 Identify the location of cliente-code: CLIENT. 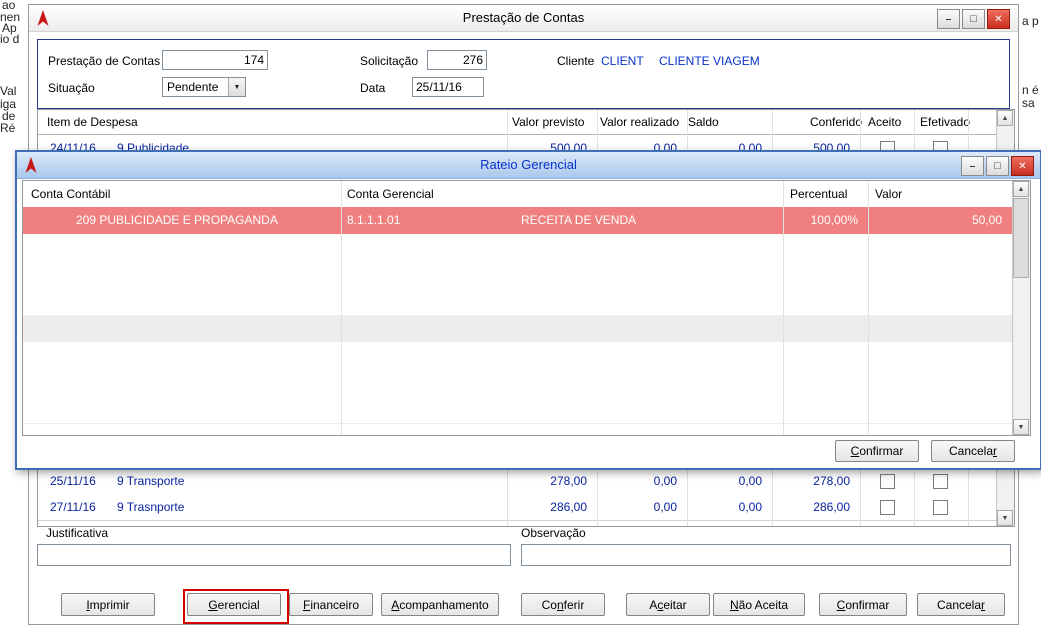
(622, 61).